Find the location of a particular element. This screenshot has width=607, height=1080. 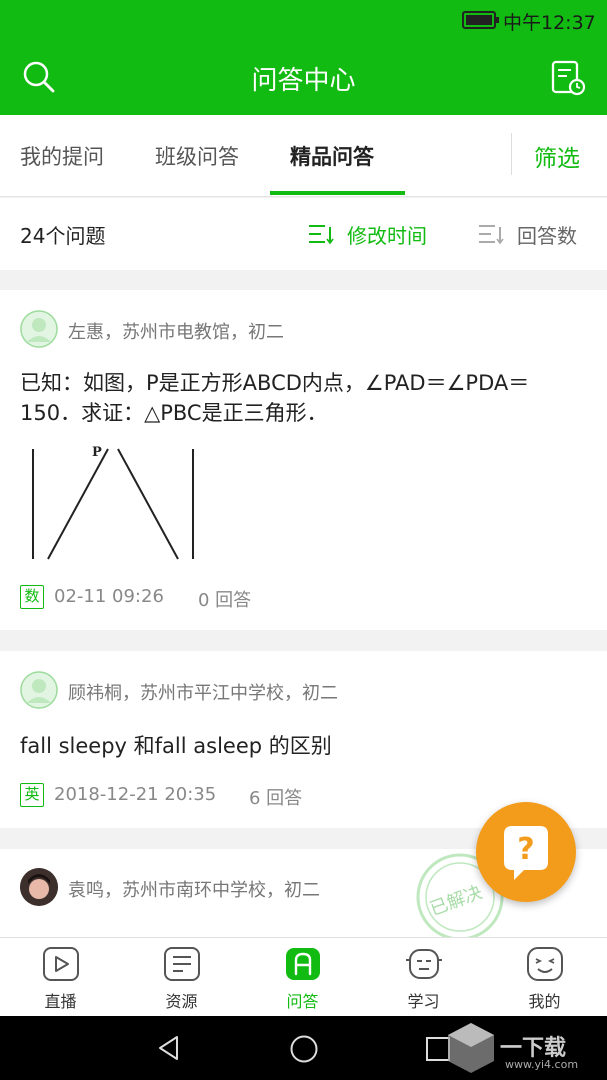

nav-item-qa: 问答 is located at coordinates (302, 977).